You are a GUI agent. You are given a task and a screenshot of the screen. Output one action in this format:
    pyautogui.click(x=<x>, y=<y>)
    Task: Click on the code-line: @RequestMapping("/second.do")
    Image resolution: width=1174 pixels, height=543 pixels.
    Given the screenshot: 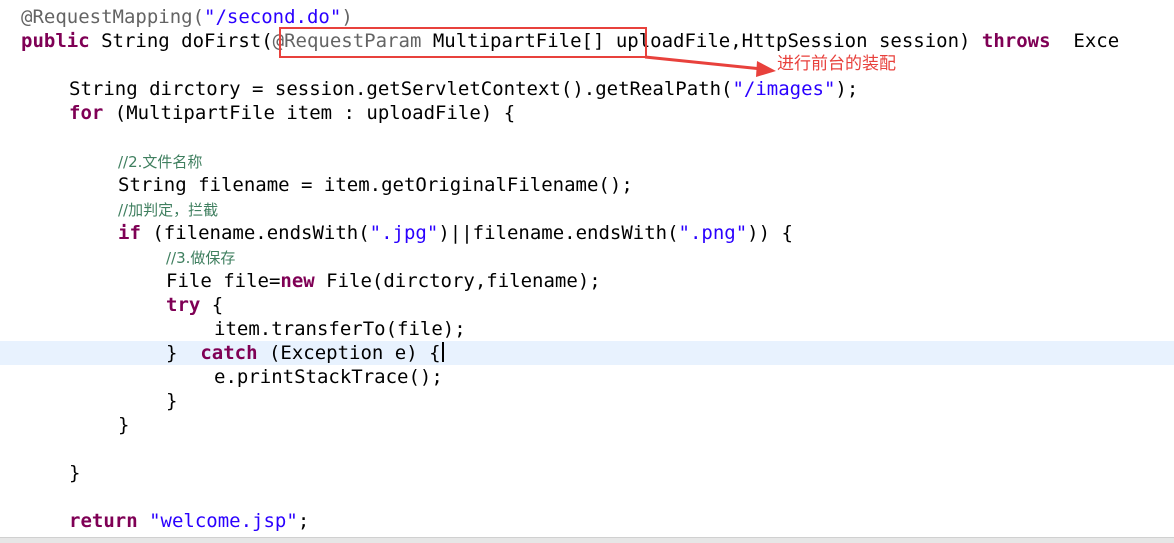 What is the action you would take?
    pyautogui.click(x=587, y=17)
    